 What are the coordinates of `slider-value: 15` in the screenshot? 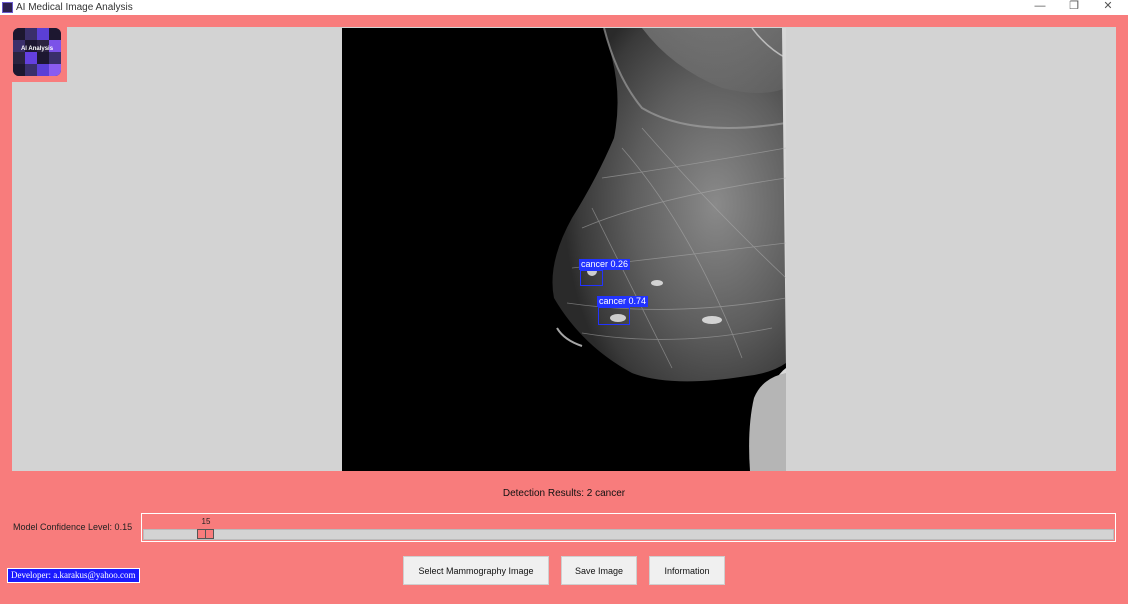 It's located at (206, 521).